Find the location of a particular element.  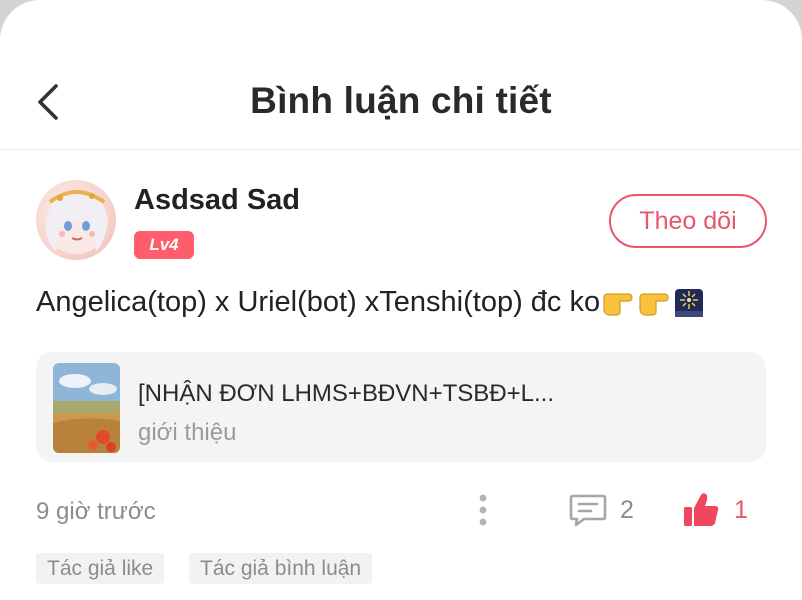

post-subtitle: giới thiệu is located at coordinates (187, 432).